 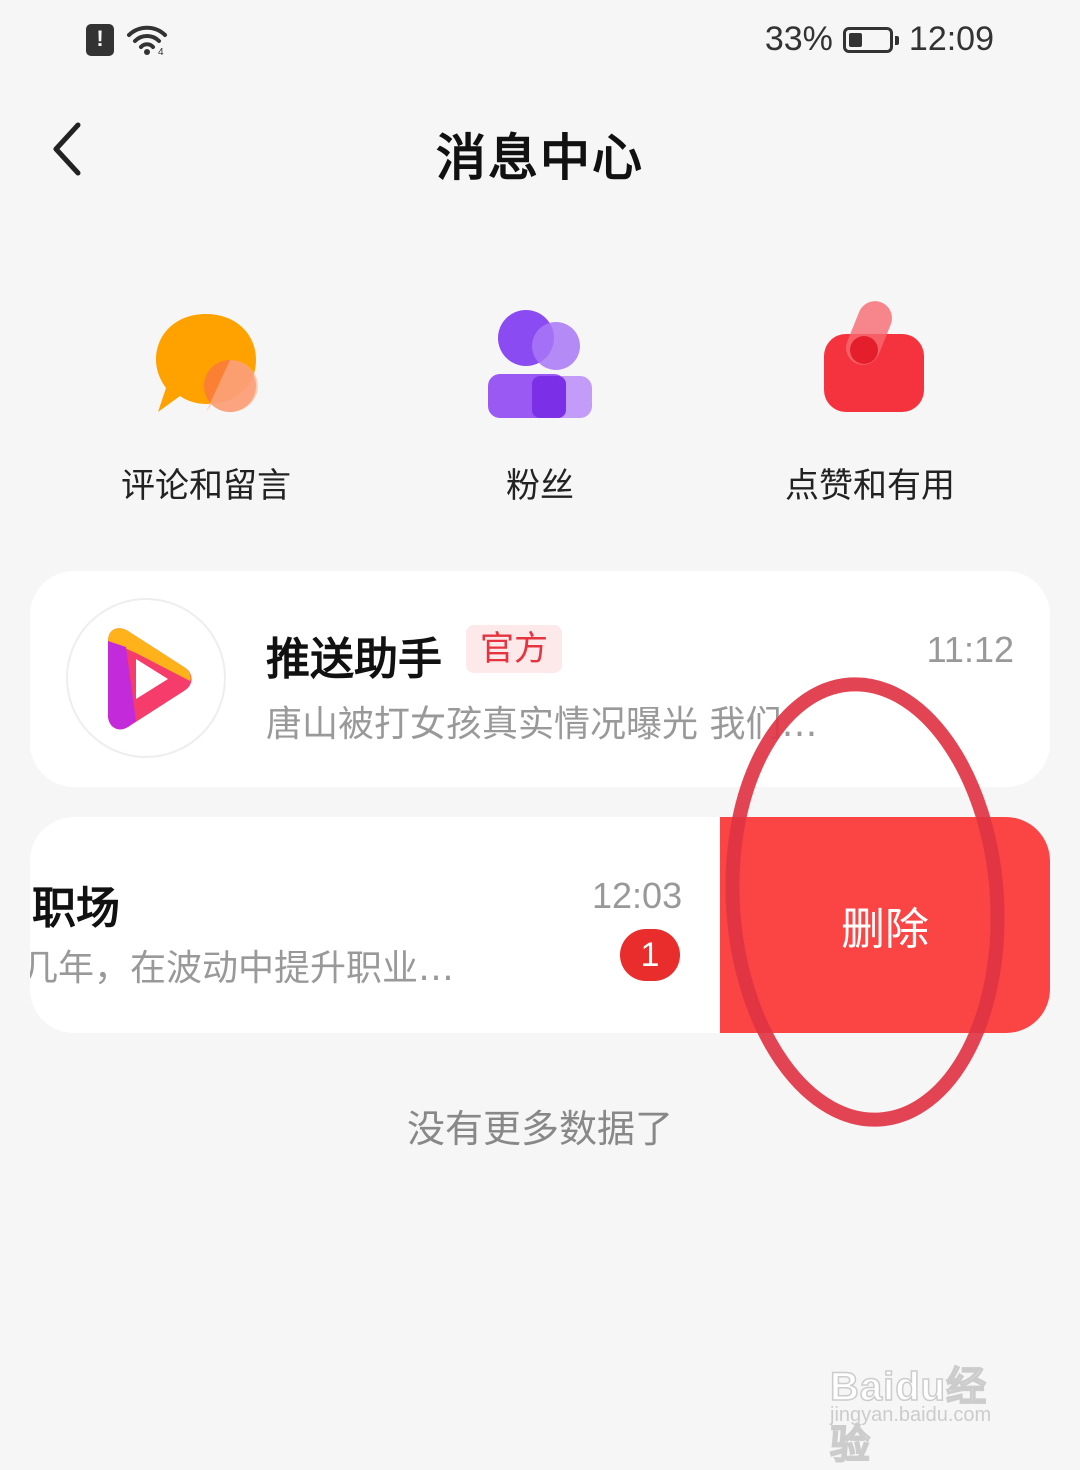 What do you see at coordinates (540, 925) in the screenshot?
I see `message-item-workplace: 职场 12:03 几年，在波动中提升职业… 1 删除` at bounding box center [540, 925].